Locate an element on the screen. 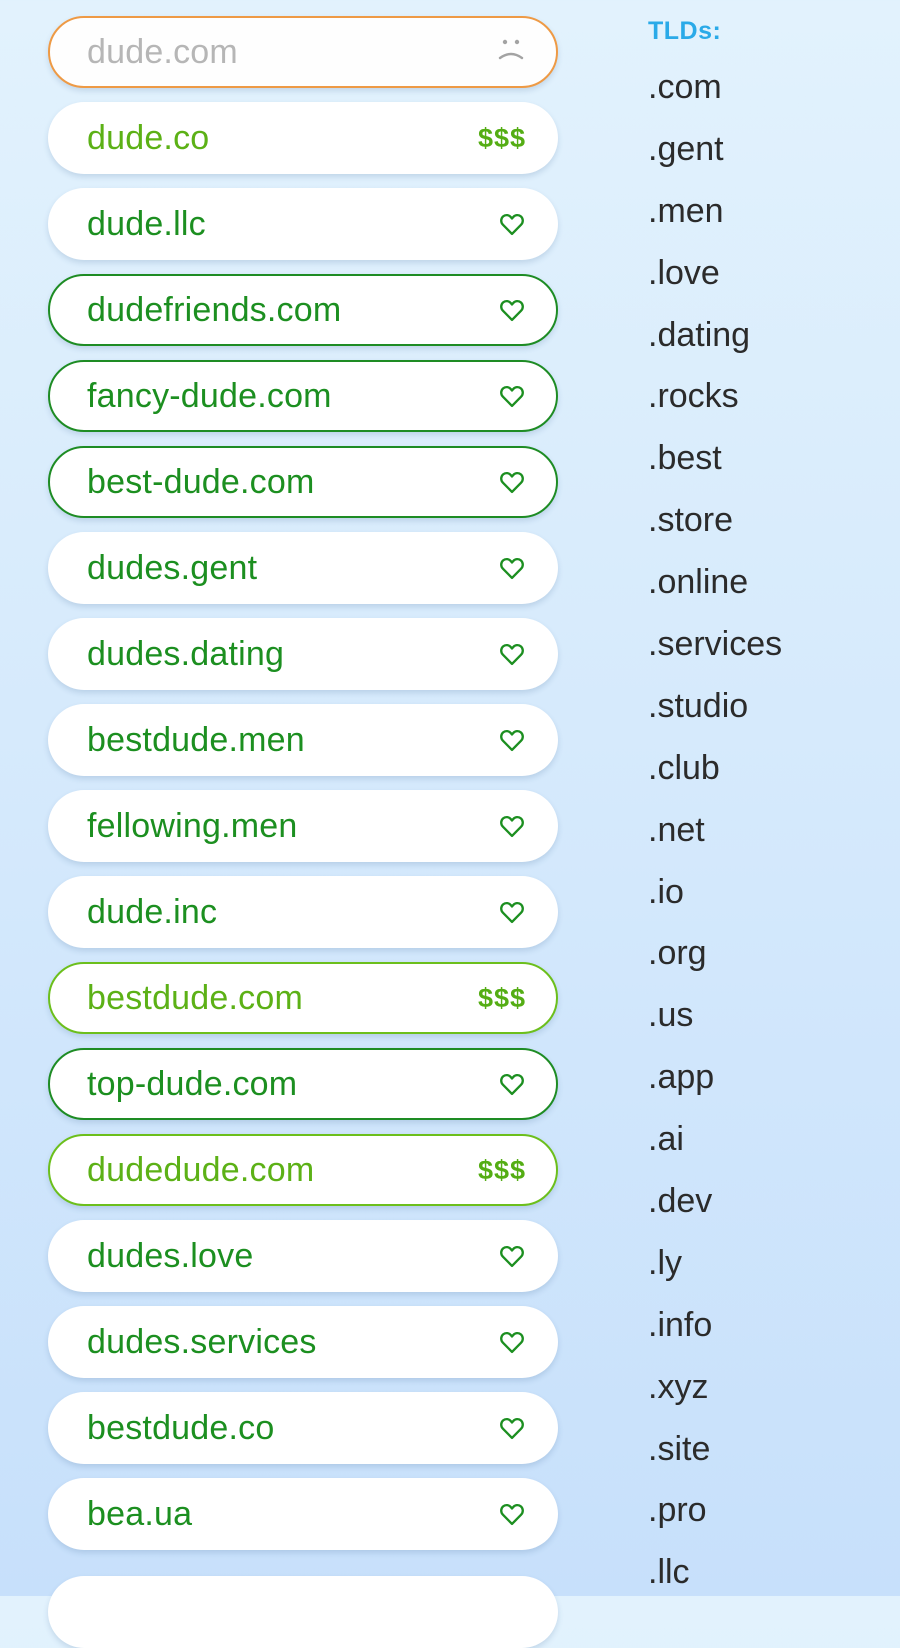 The width and height of the screenshot is (900, 1648). domain-name: dude.com is located at coordinates (162, 52).